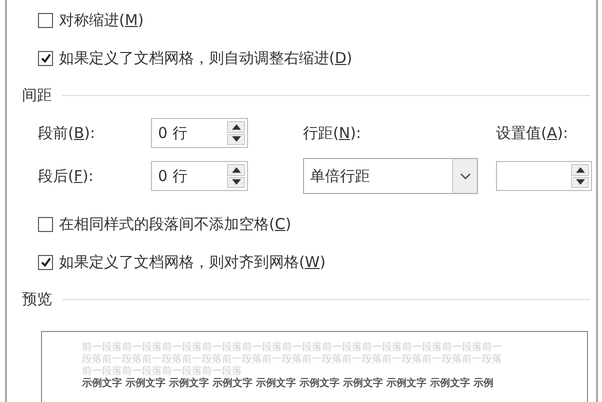  Describe the element at coordinates (175, 224) in the screenshot. I see `checkbox-label: 在相同样式的段落间不添加空格(C)` at that location.